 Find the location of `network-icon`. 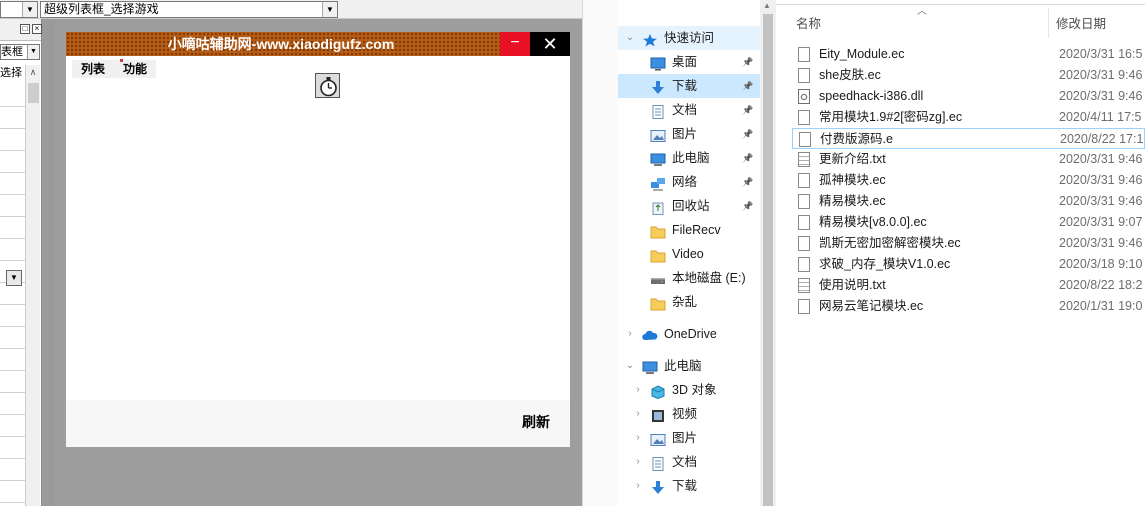

network-icon is located at coordinates (658, 183).